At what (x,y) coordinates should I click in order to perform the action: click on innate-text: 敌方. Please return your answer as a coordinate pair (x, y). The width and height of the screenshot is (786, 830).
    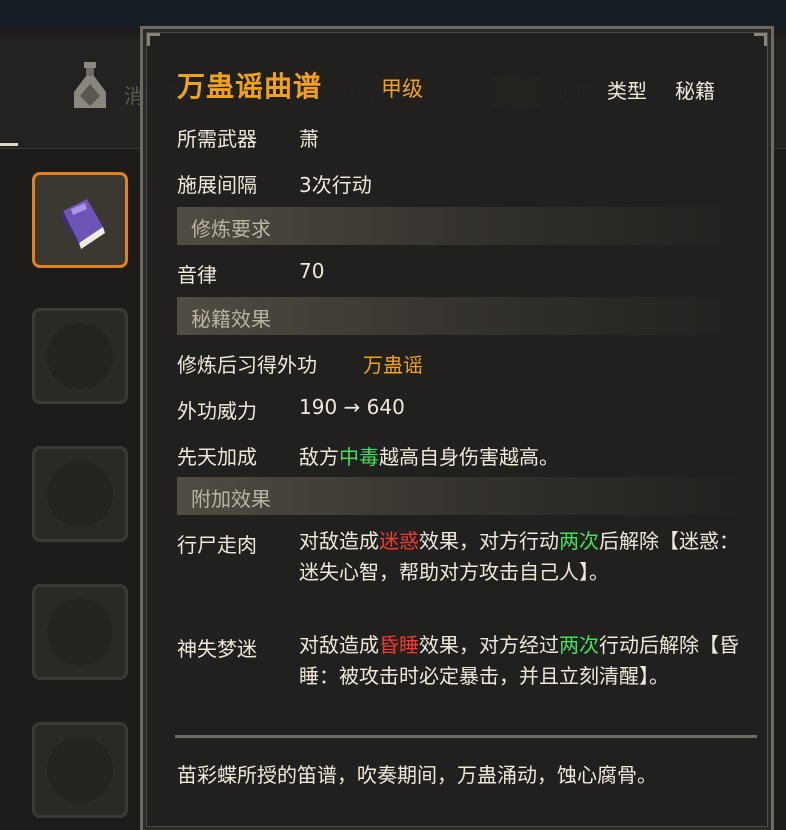
    Looking at the image, I should click on (319, 457).